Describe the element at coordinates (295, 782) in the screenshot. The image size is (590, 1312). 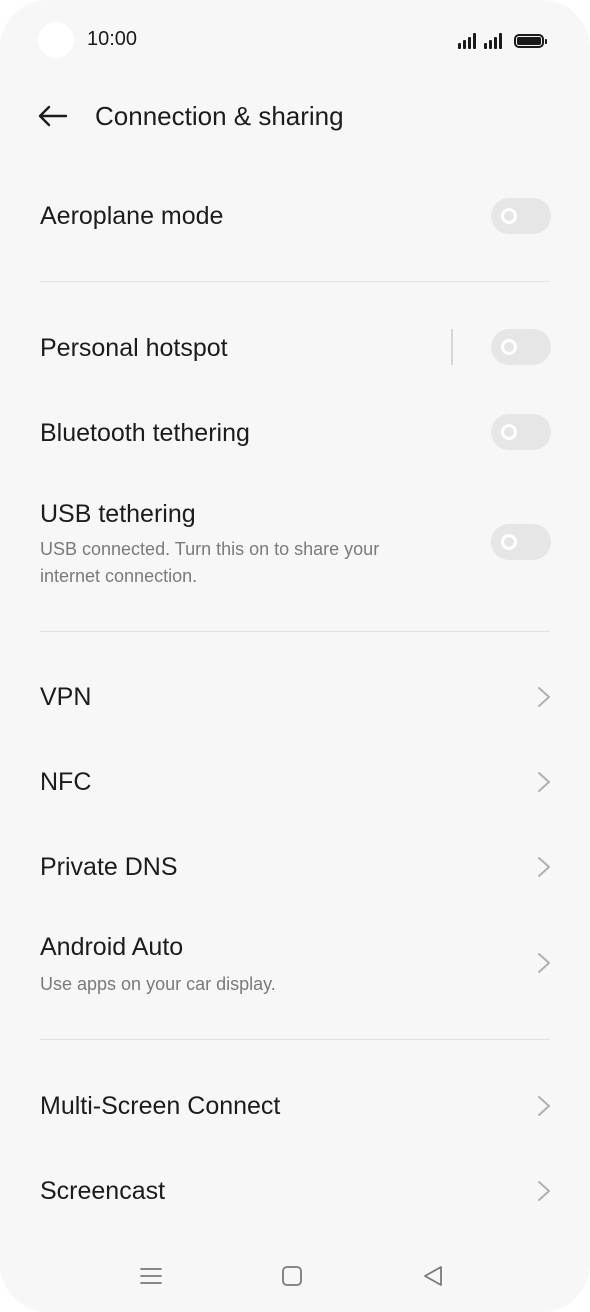
I see `nfc-row: NFC` at that location.